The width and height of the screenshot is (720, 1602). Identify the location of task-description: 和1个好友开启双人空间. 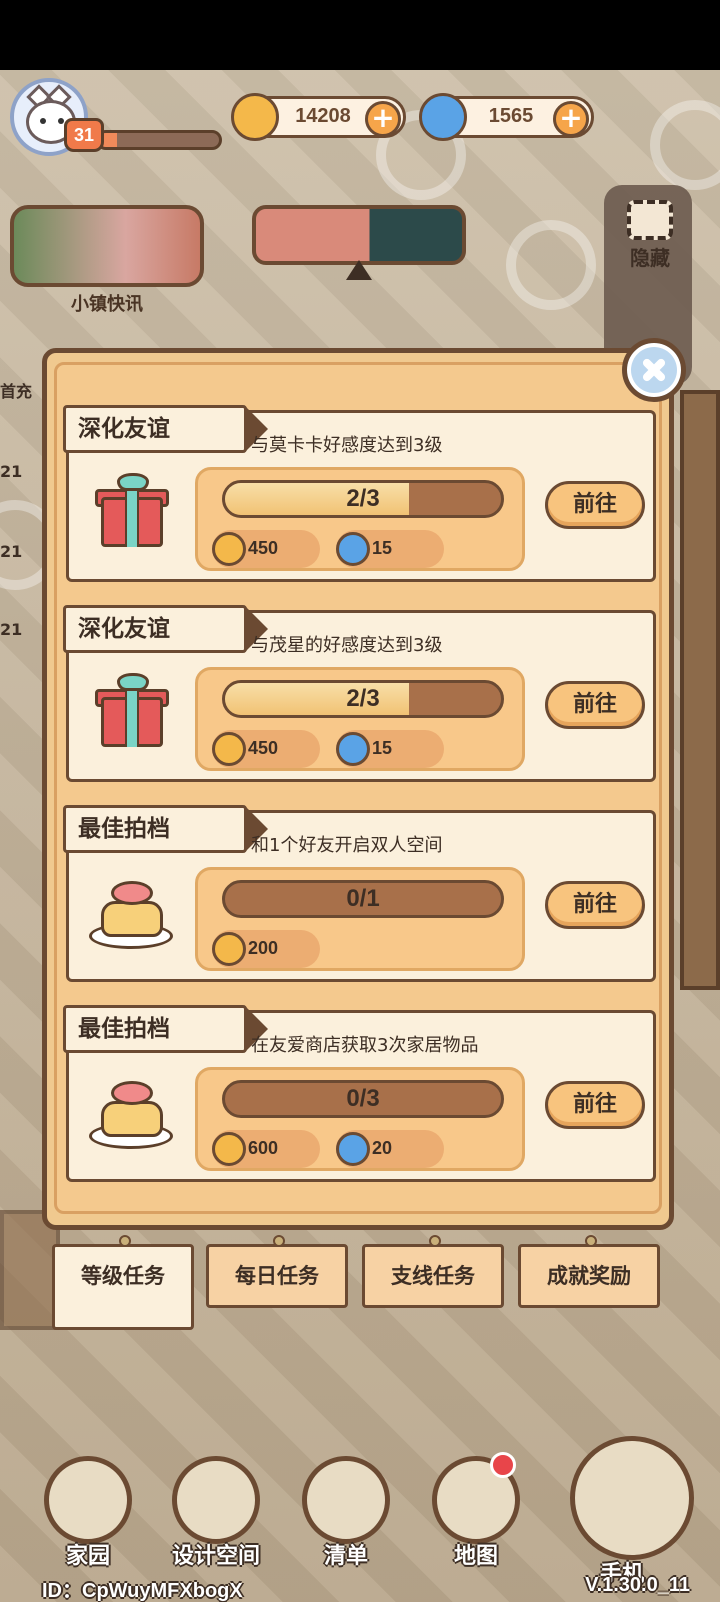
(347, 845).